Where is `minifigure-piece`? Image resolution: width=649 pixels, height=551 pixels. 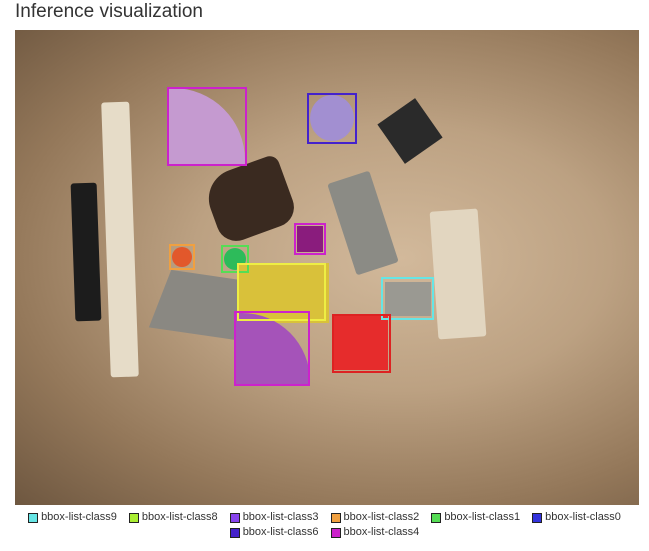
minifigure-piece is located at coordinates (250, 200).